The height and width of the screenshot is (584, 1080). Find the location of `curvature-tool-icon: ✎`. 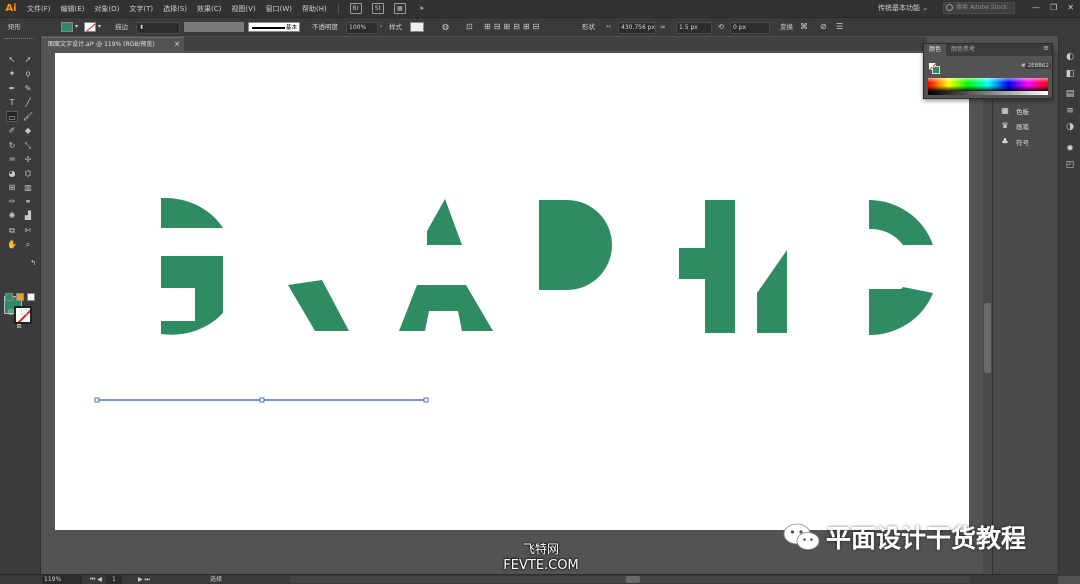

curvature-tool-icon: ✎ is located at coordinates (28, 88).